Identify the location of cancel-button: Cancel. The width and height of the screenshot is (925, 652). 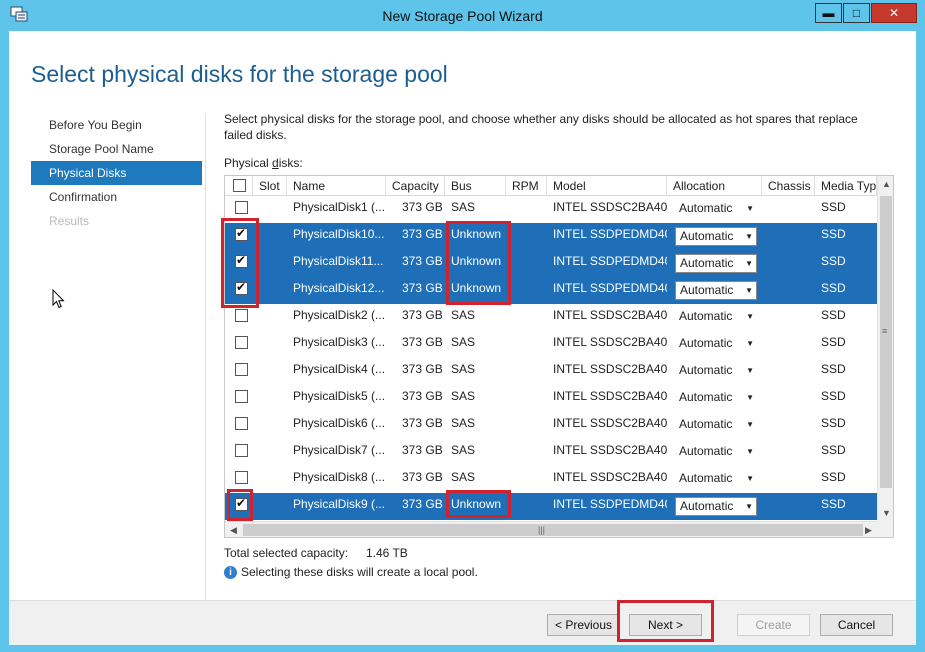
(856, 625).